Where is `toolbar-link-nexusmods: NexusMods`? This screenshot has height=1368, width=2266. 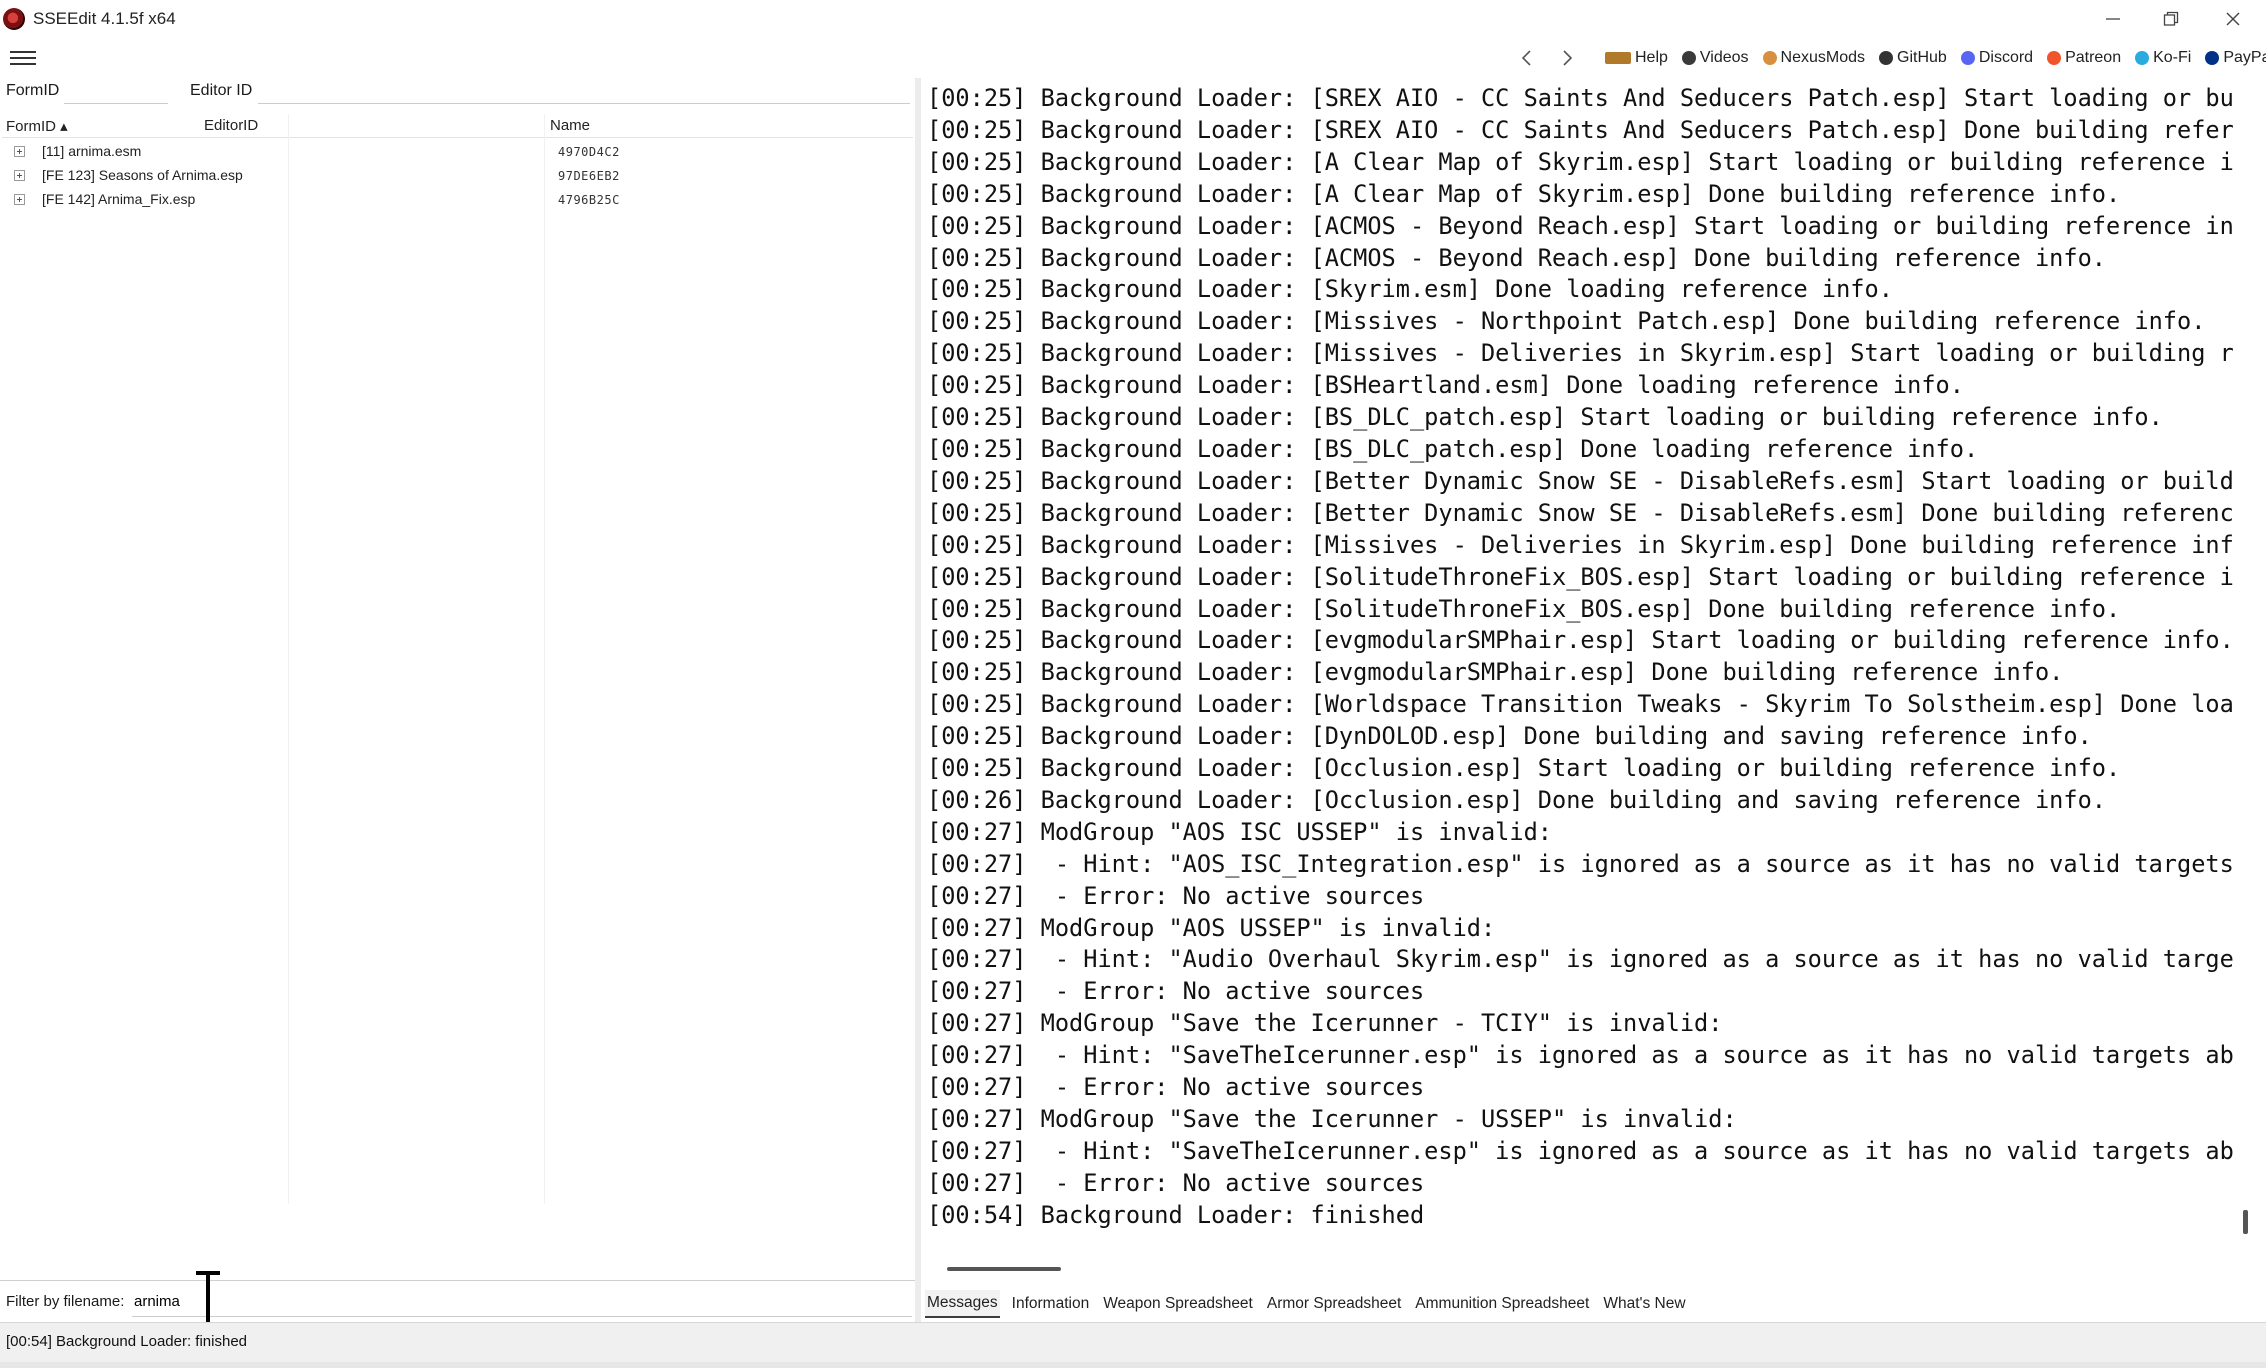
toolbar-link-nexusmods: NexusMods is located at coordinates (1813, 58).